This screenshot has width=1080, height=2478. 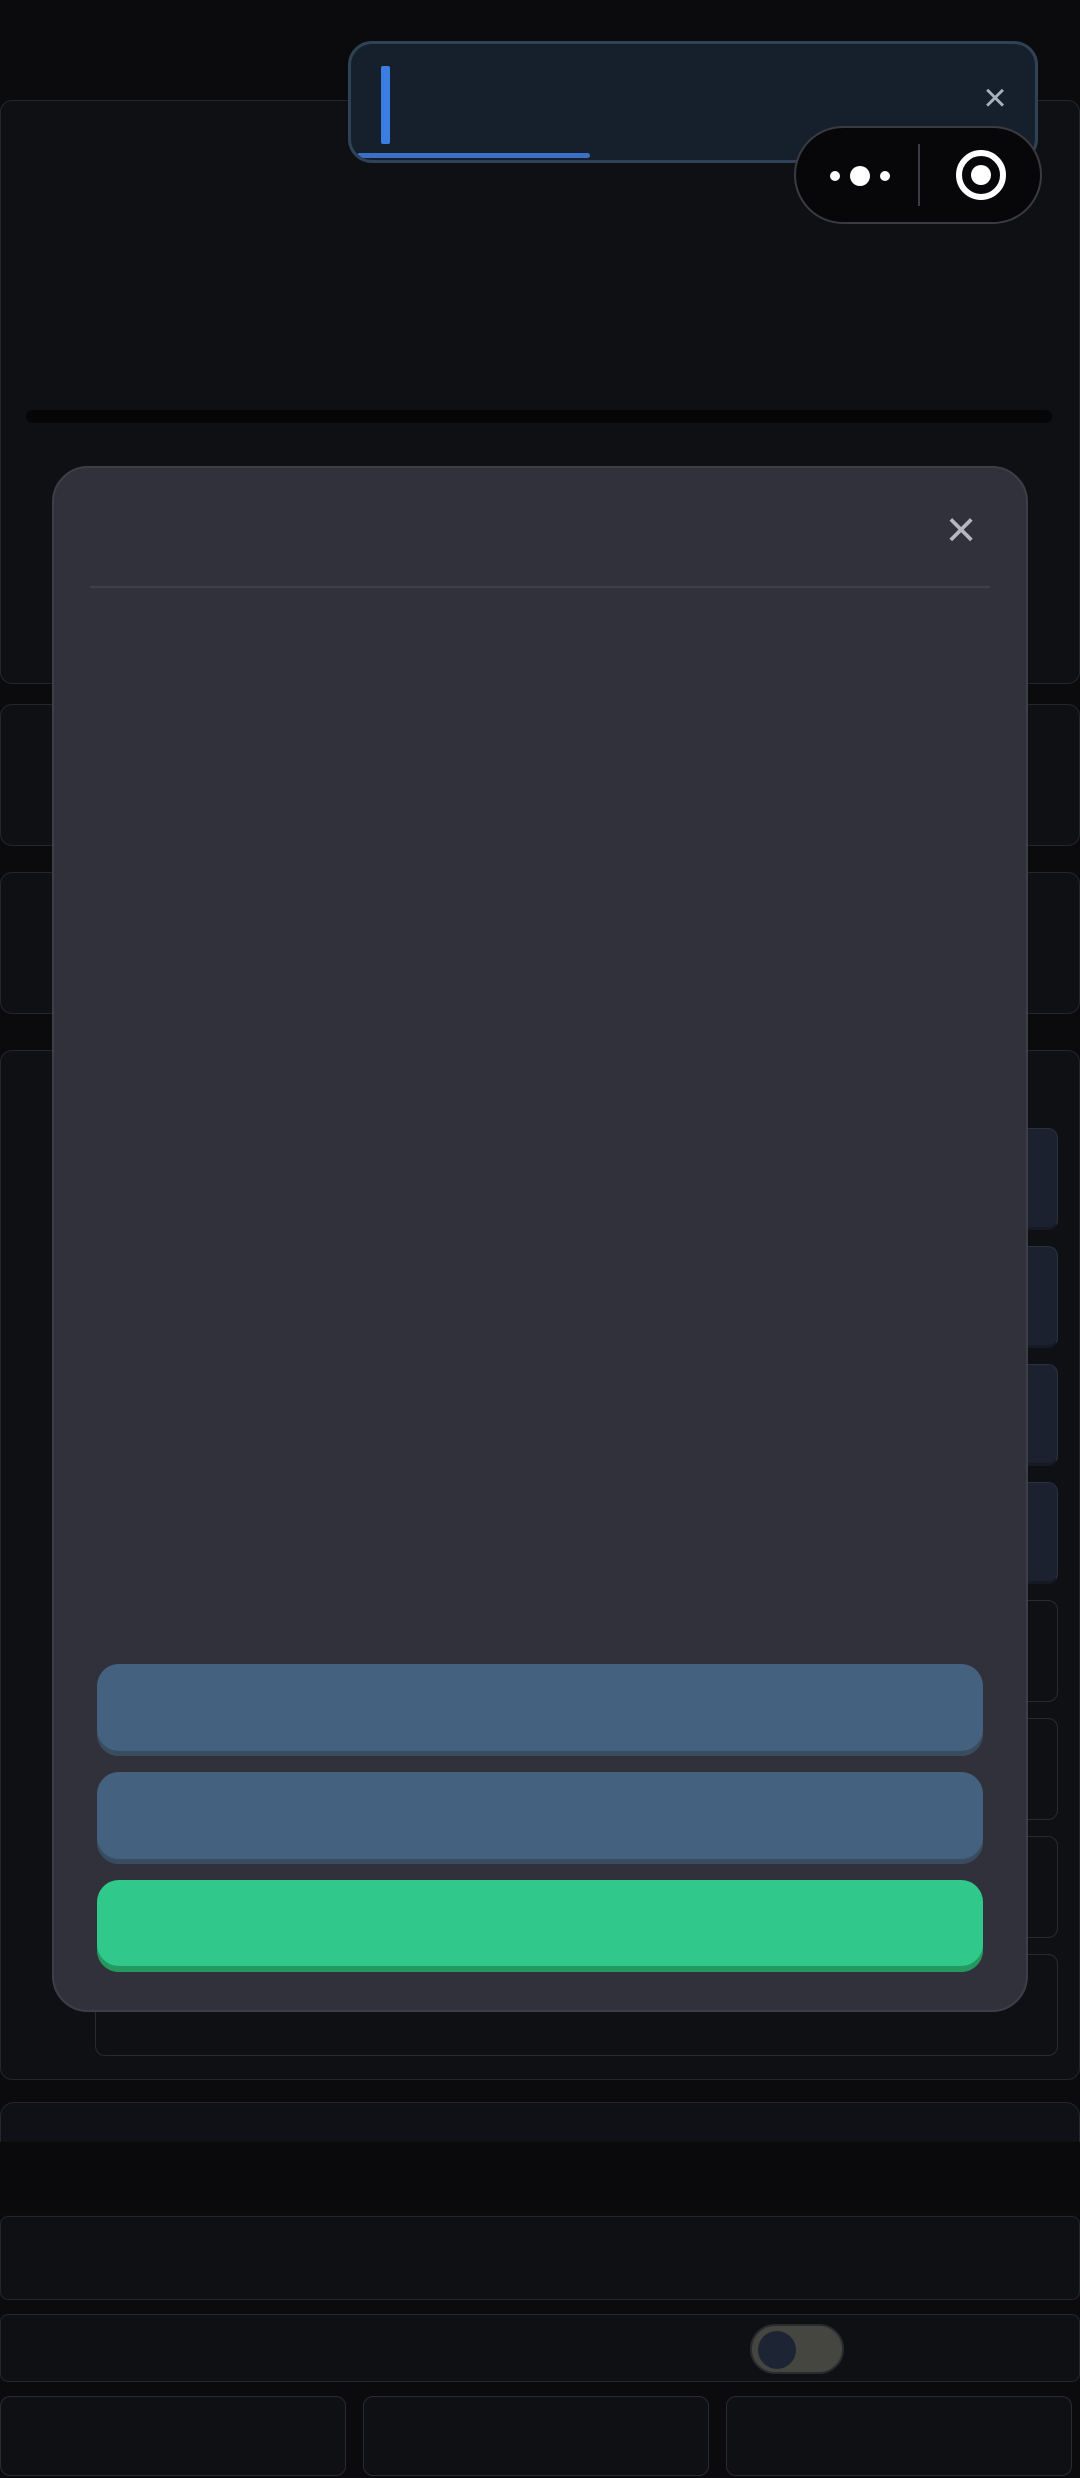 I want to click on record-target-icon, so click(x=981, y=175).